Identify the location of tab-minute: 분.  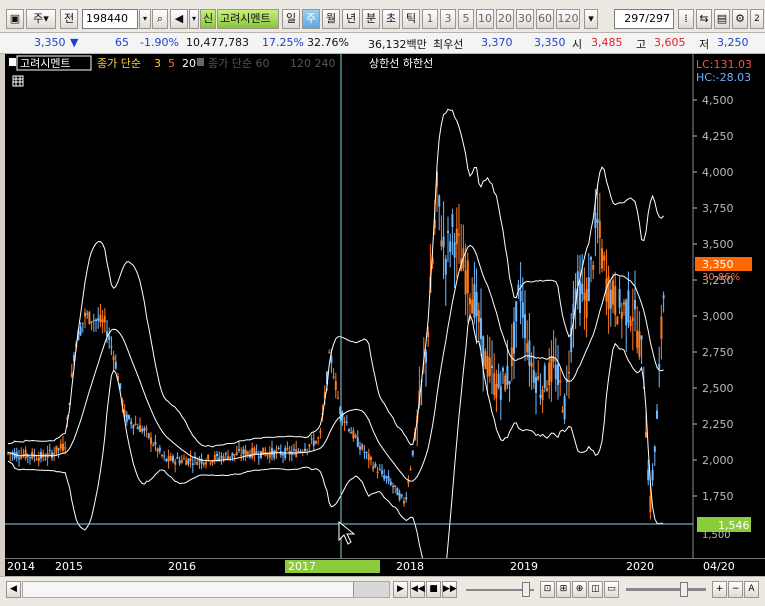
(371, 19).